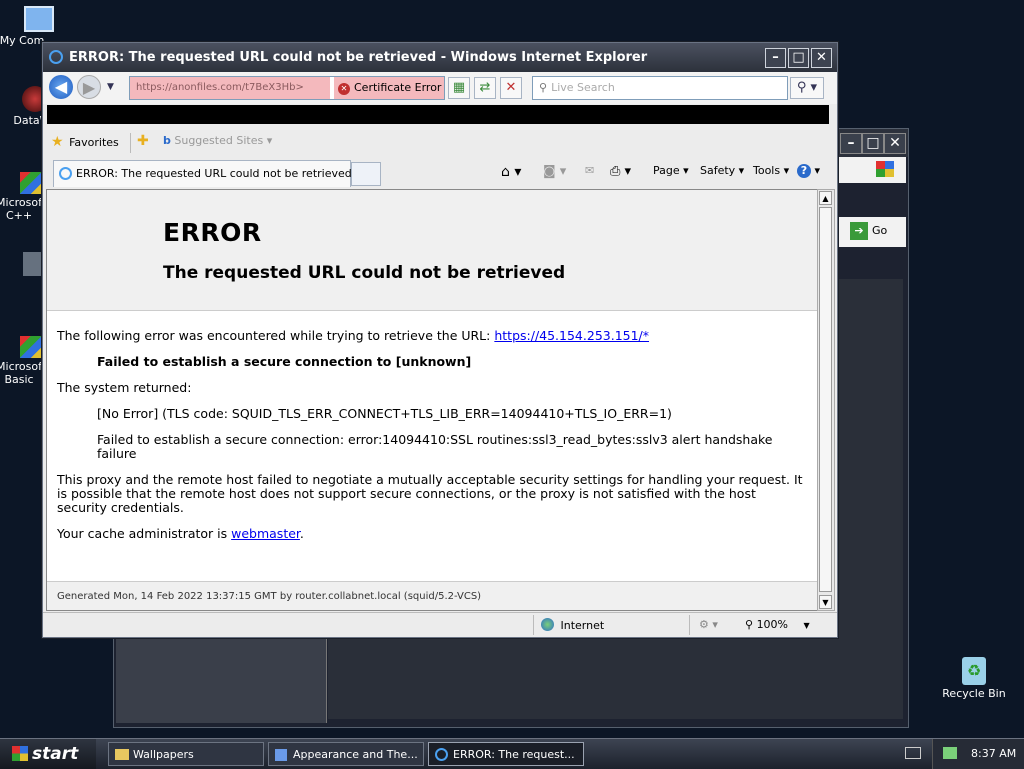  What do you see at coordinates (583, 87) in the screenshot?
I see `search-input: Live Search` at bounding box center [583, 87].